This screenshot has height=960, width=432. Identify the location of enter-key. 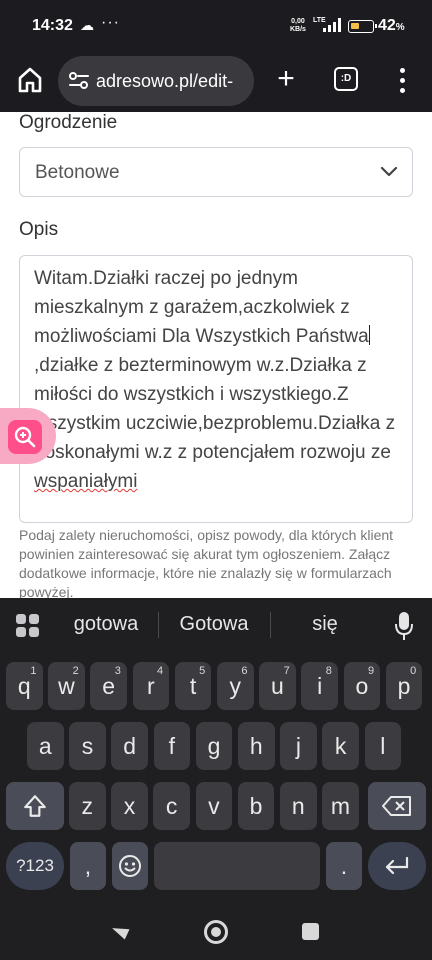
(397, 866).